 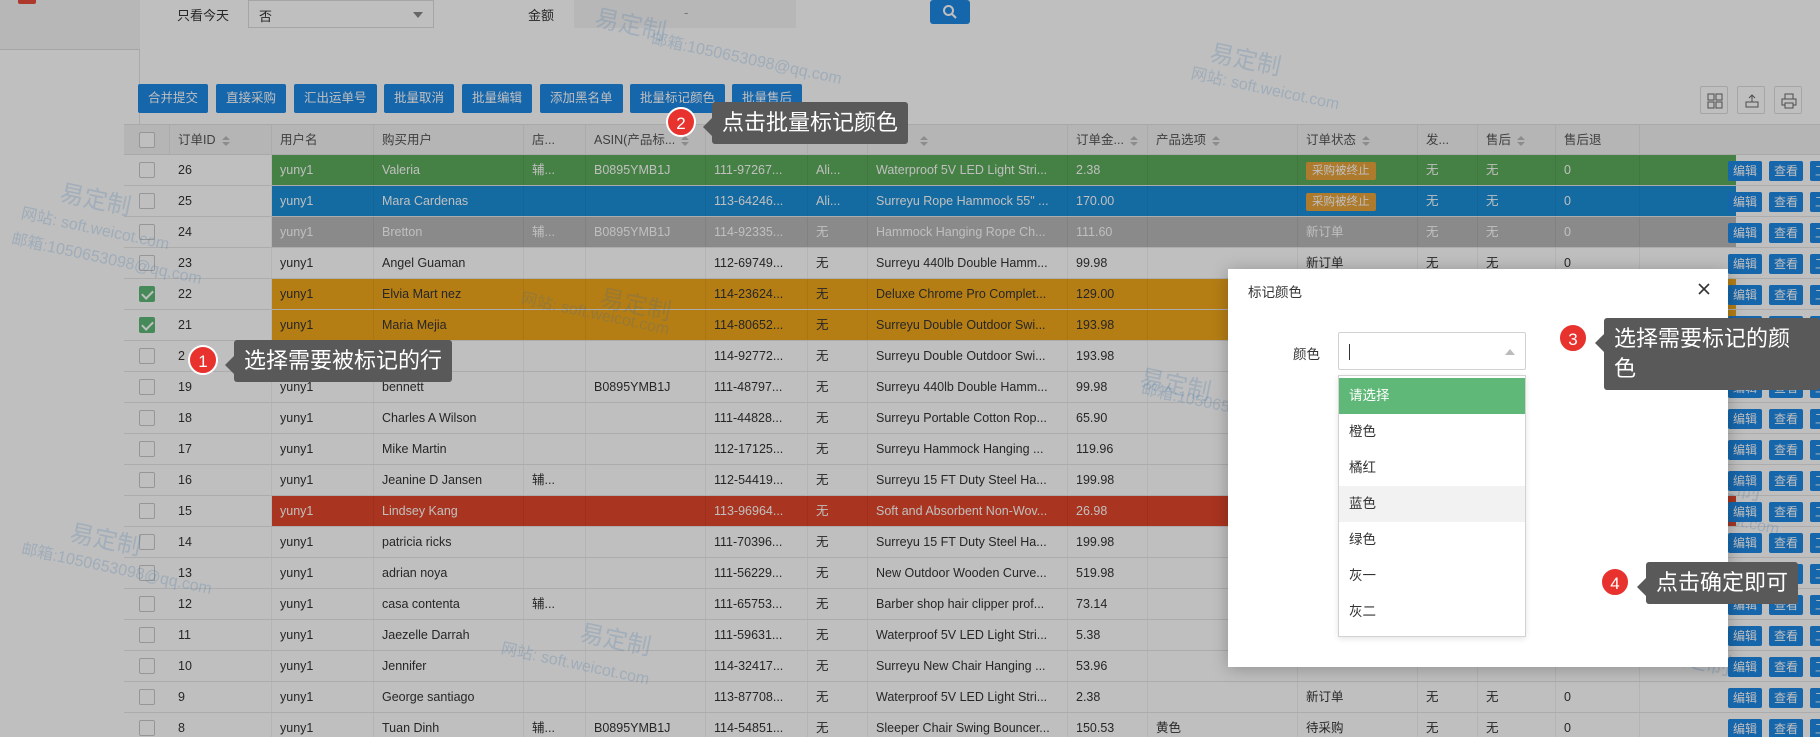 I want to click on color-field-label: 颜色, so click(x=1306, y=354).